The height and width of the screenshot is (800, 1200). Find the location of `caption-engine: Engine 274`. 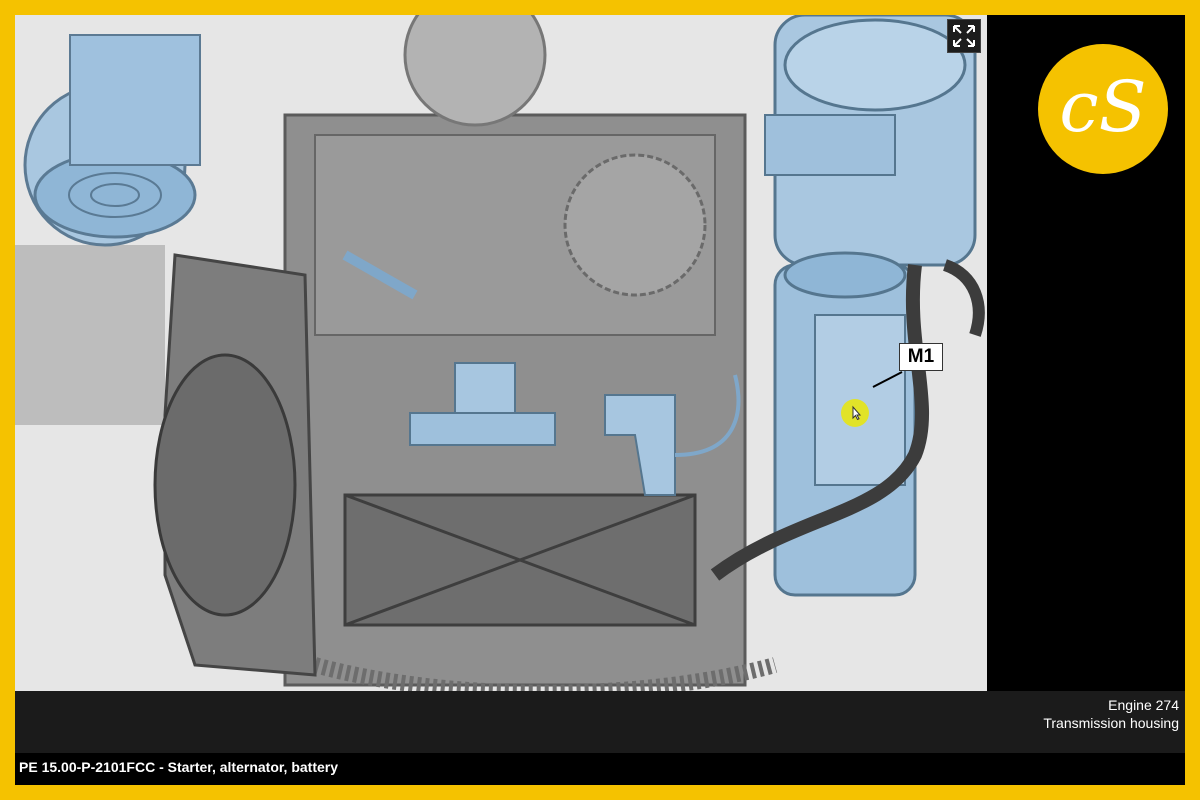

caption-engine: Engine 274 is located at coordinates (1143, 705).